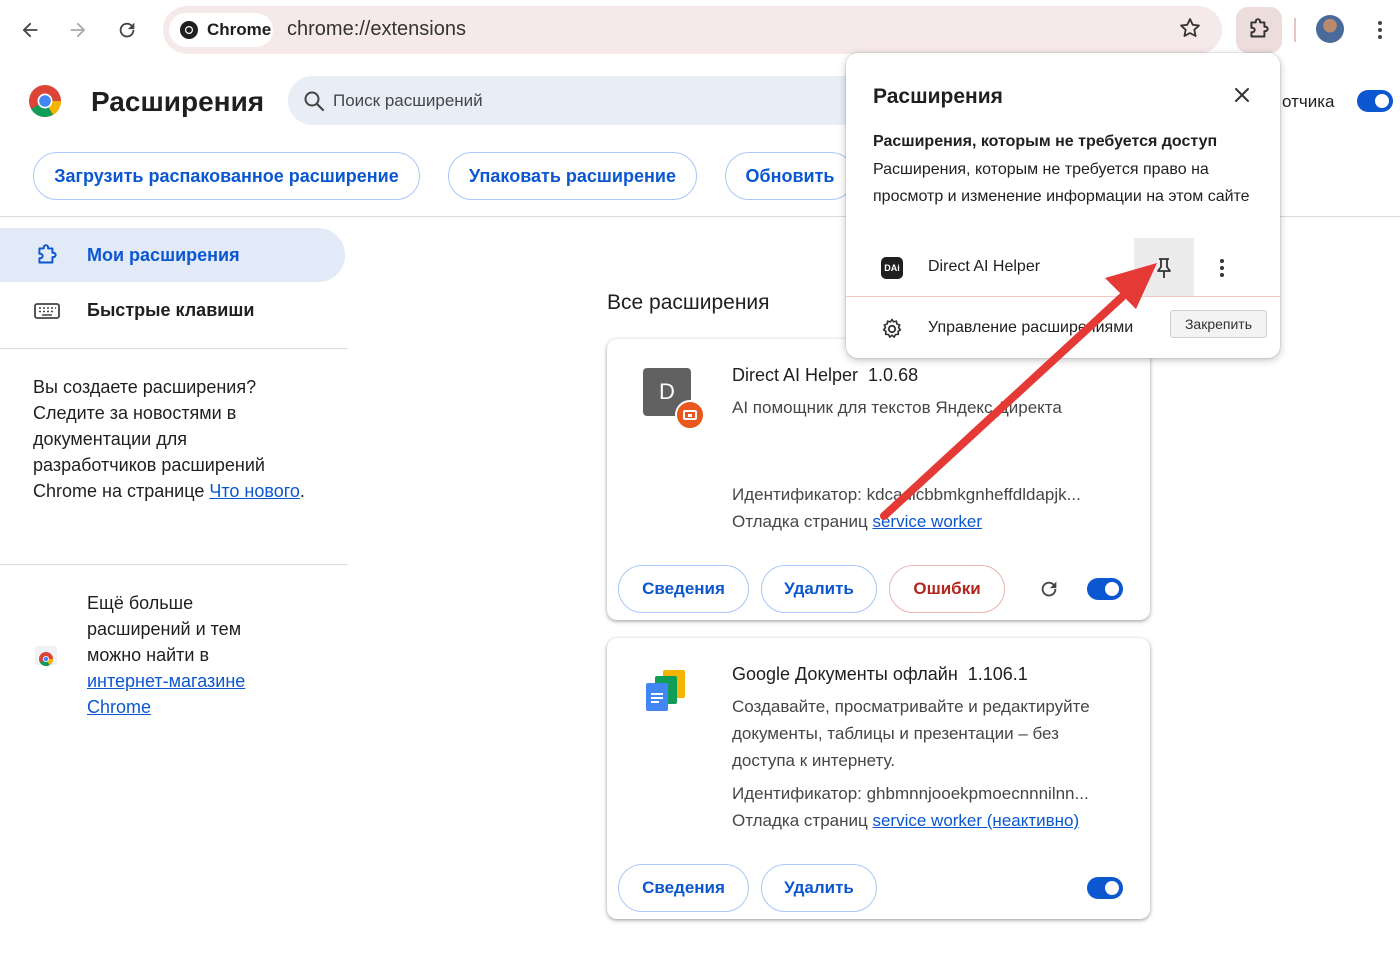  What do you see at coordinates (947, 589) in the screenshot?
I see `errors-button: Ошибки` at bounding box center [947, 589].